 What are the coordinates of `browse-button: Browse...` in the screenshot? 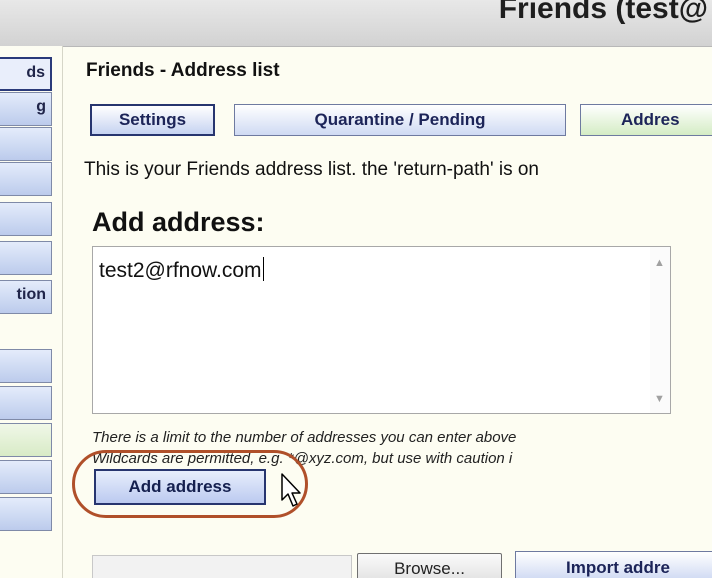 It's located at (429, 565).